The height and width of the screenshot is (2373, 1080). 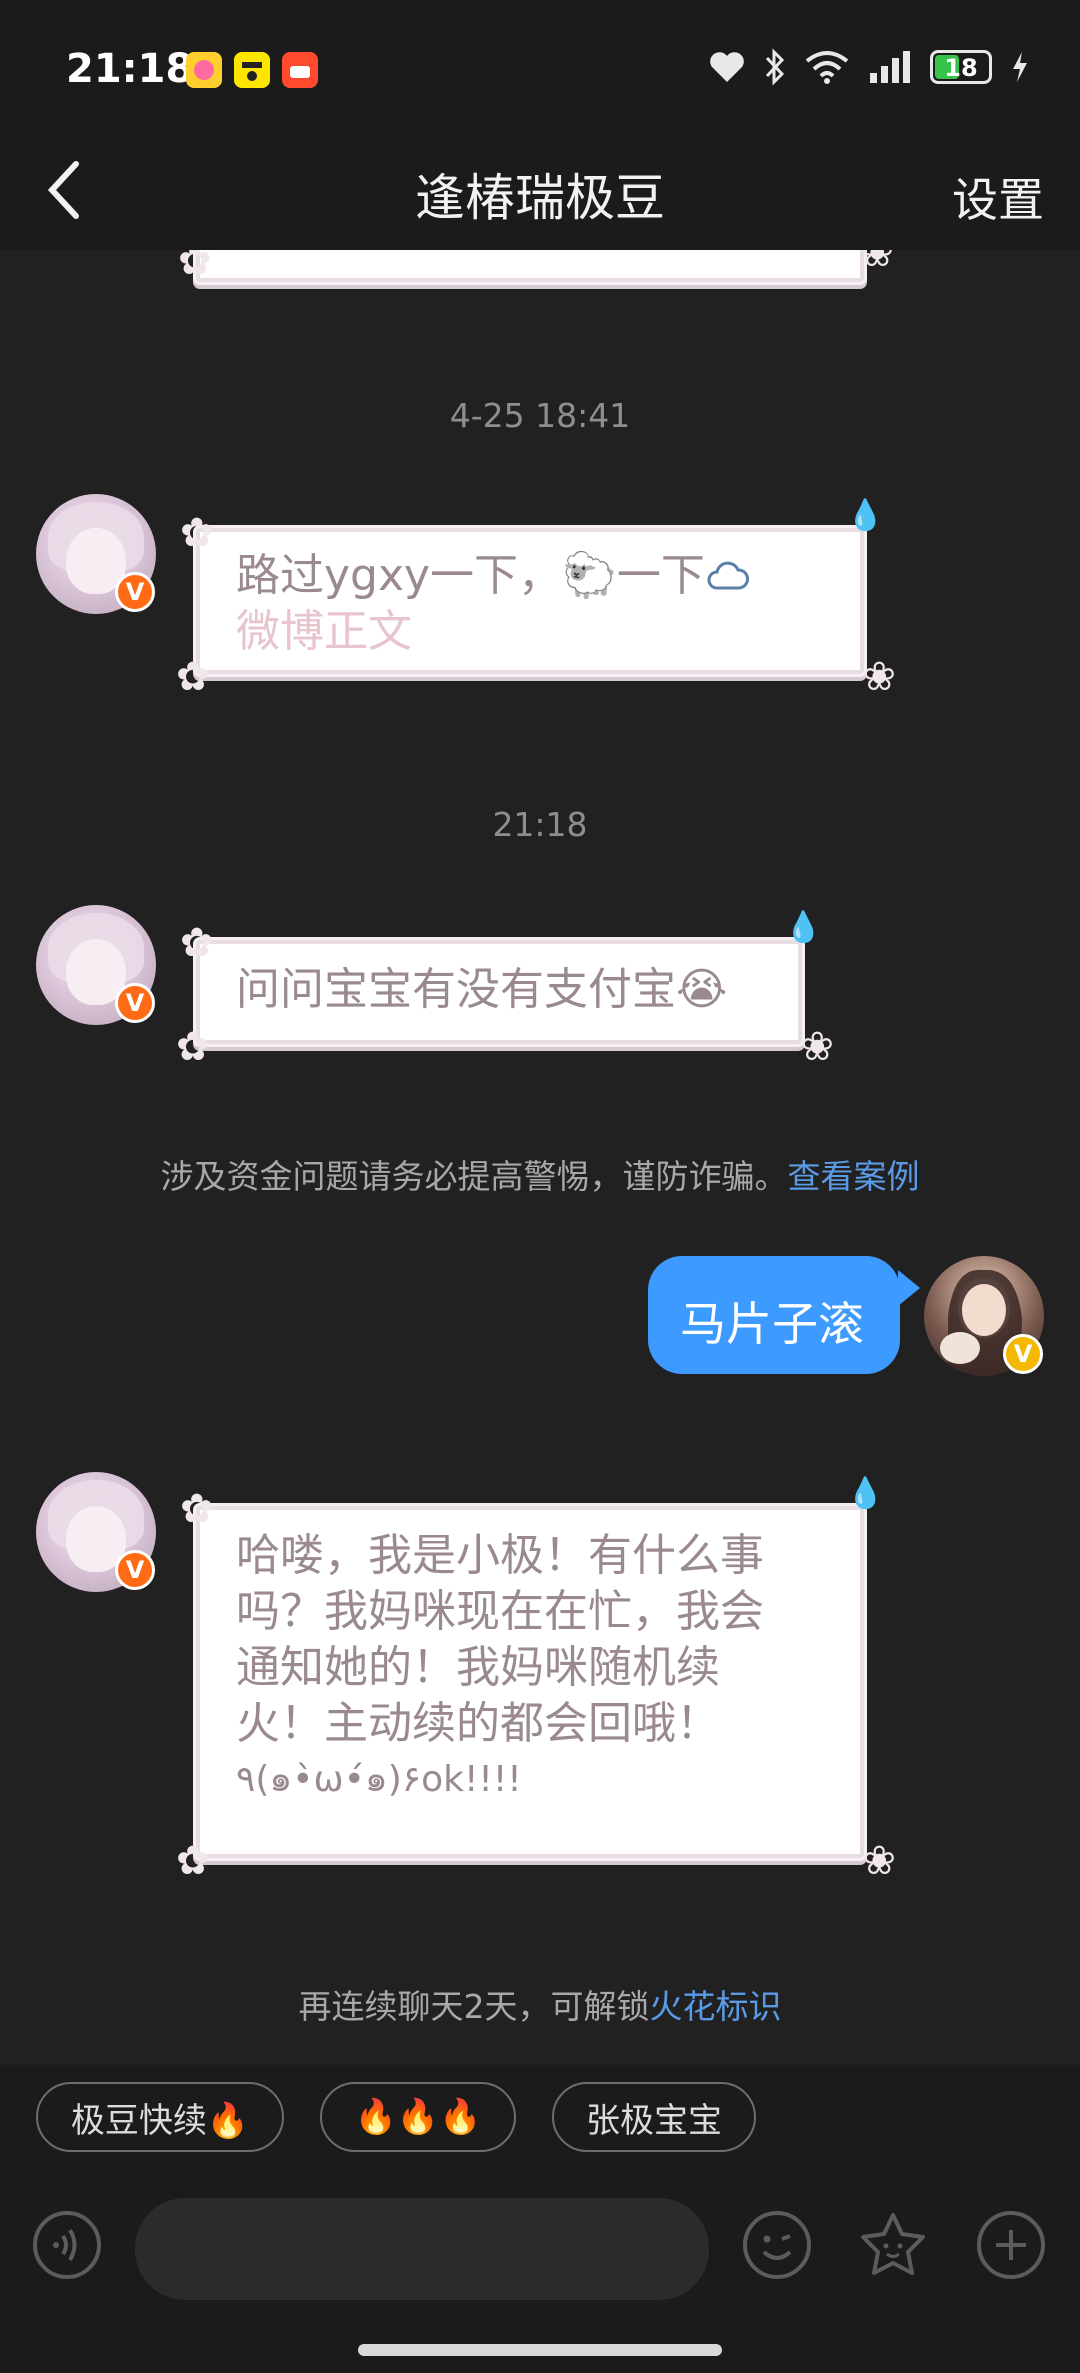 What do you see at coordinates (728, 575) in the screenshot?
I see `cloud-icon` at bounding box center [728, 575].